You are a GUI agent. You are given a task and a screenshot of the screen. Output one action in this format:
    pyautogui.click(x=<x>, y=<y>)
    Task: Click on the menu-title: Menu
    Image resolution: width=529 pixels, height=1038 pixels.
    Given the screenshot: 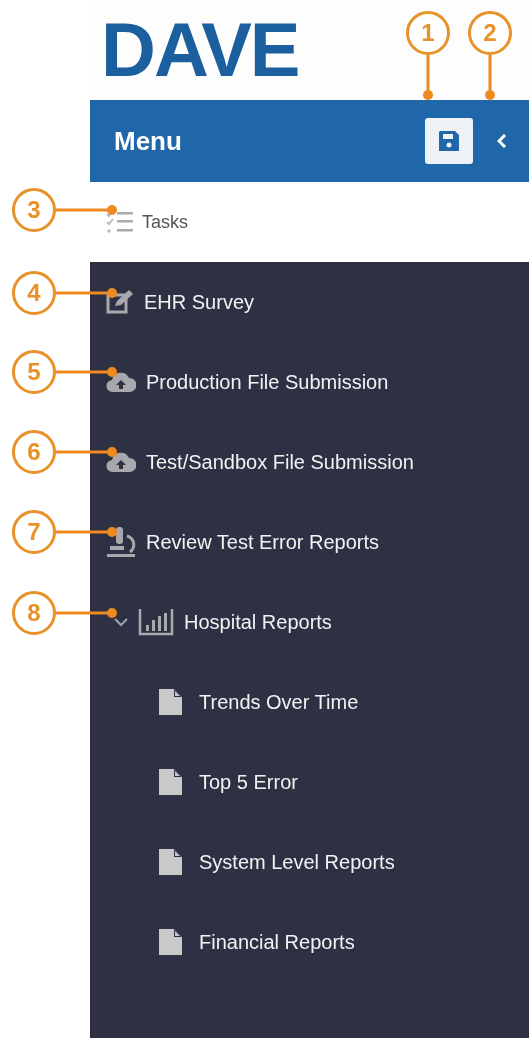 What is the action you would take?
    pyautogui.click(x=148, y=141)
    